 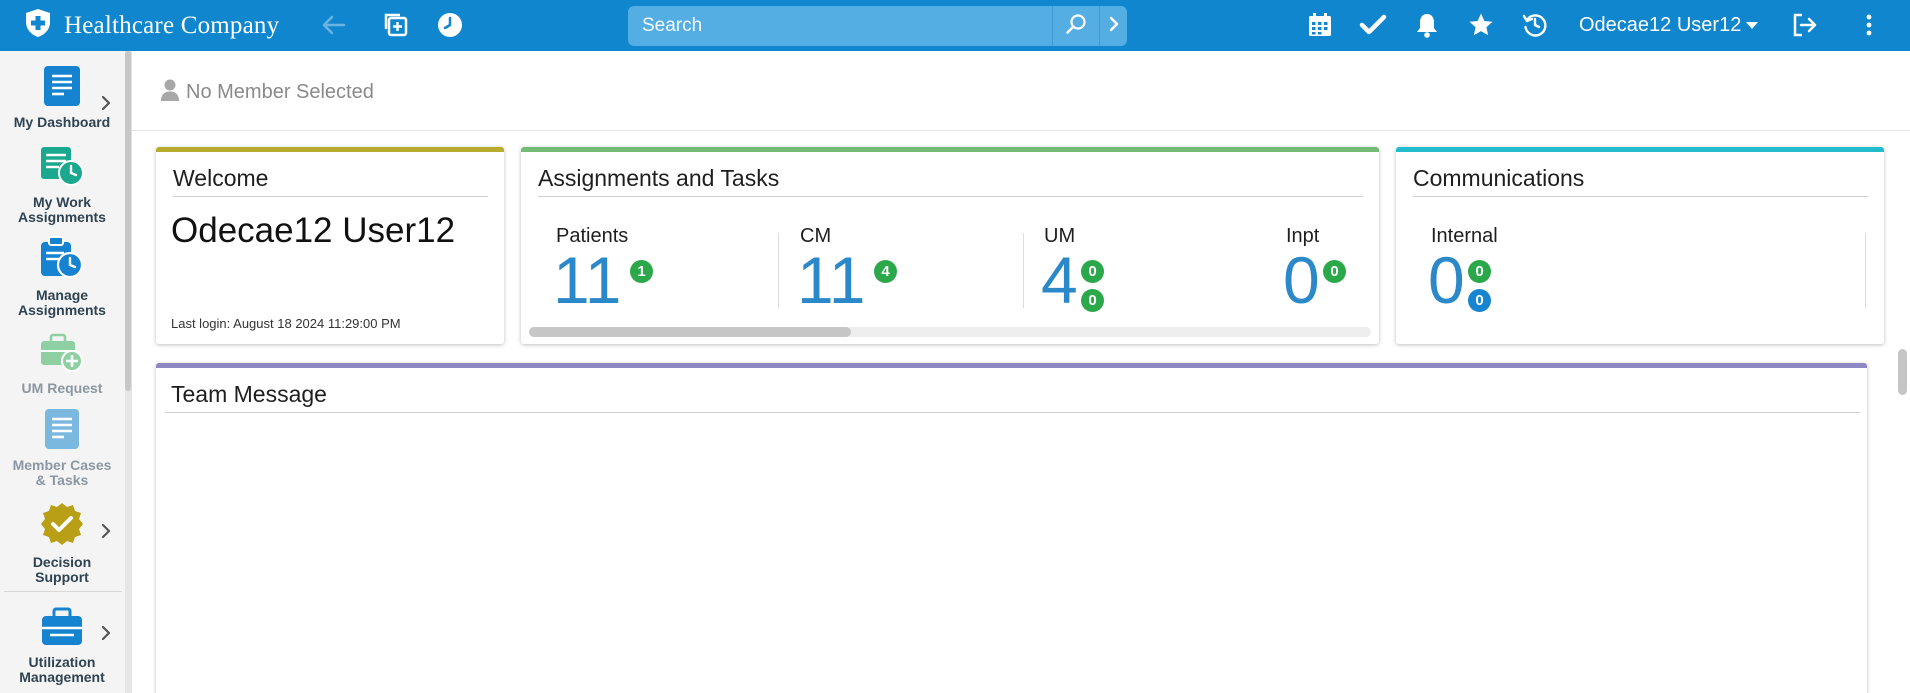 I want to click on welcome-user-name: Odecae12 User12, so click(x=313, y=230).